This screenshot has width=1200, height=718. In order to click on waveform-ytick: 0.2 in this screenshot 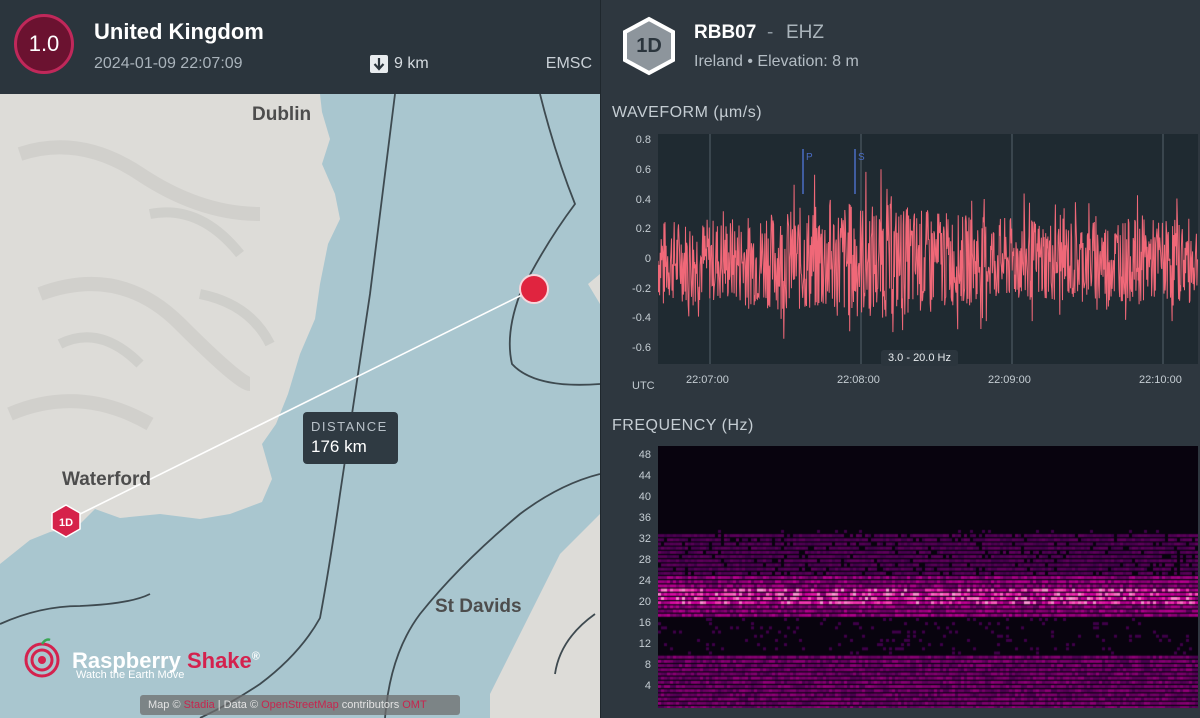, I will do `click(643, 229)`.